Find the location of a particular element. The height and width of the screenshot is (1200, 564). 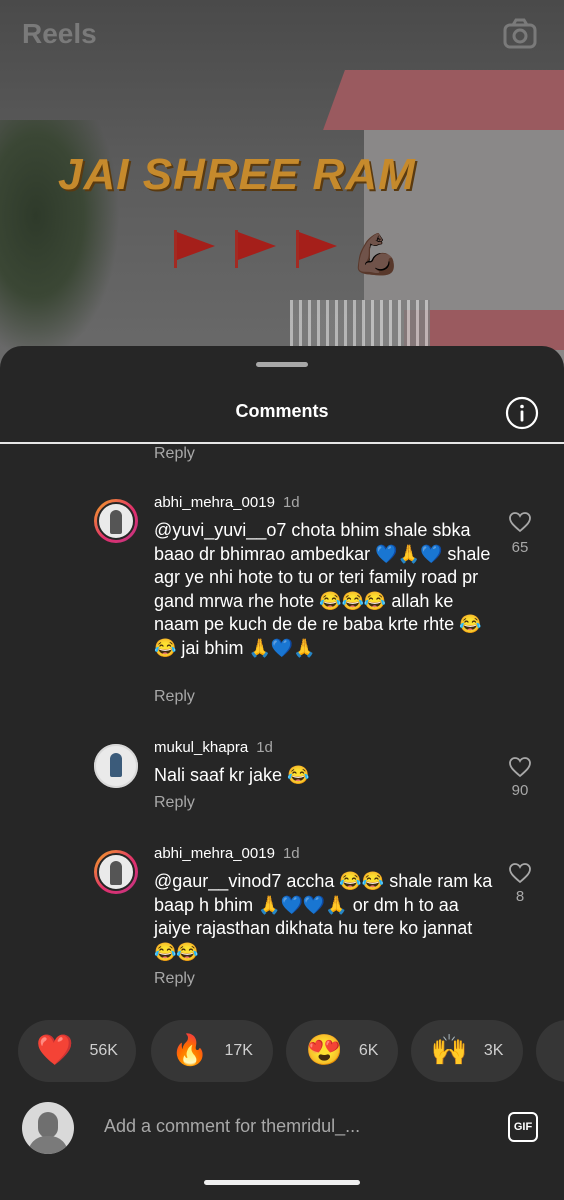

reaction-heart-button: ❤️ 56K is located at coordinates (77, 1051).